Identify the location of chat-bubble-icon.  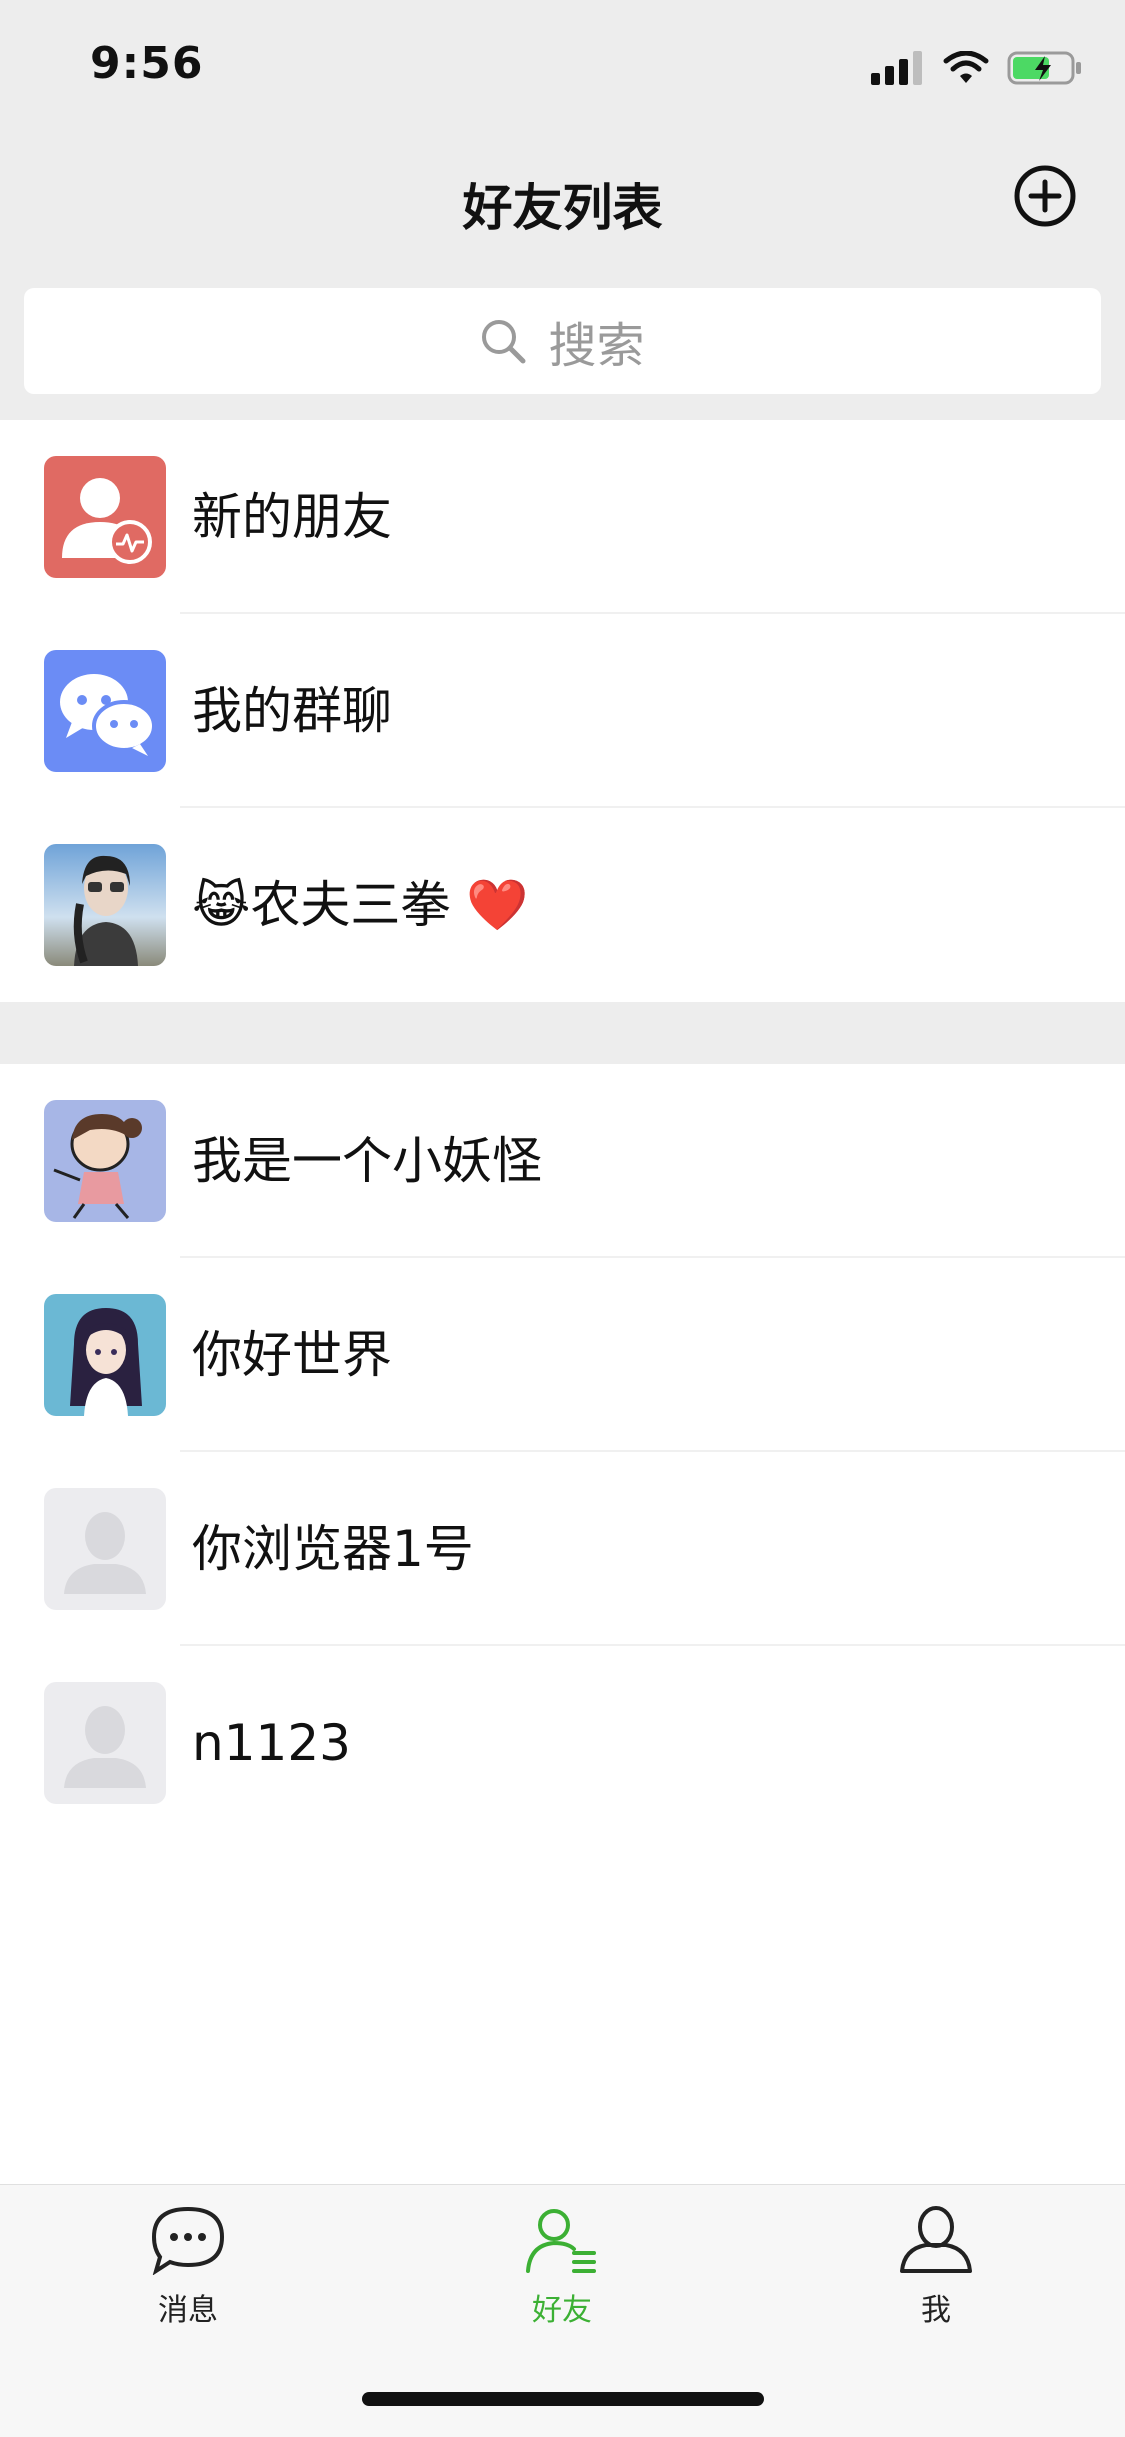
(188, 2241).